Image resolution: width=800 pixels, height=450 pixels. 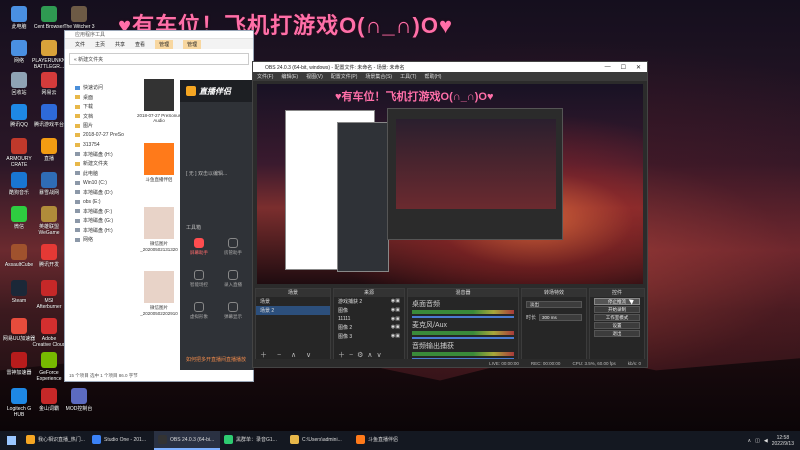 What do you see at coordinates (99, 174) in the screenshot?
I see `nav-item: 此电脑` at bounding box center [99, 174].